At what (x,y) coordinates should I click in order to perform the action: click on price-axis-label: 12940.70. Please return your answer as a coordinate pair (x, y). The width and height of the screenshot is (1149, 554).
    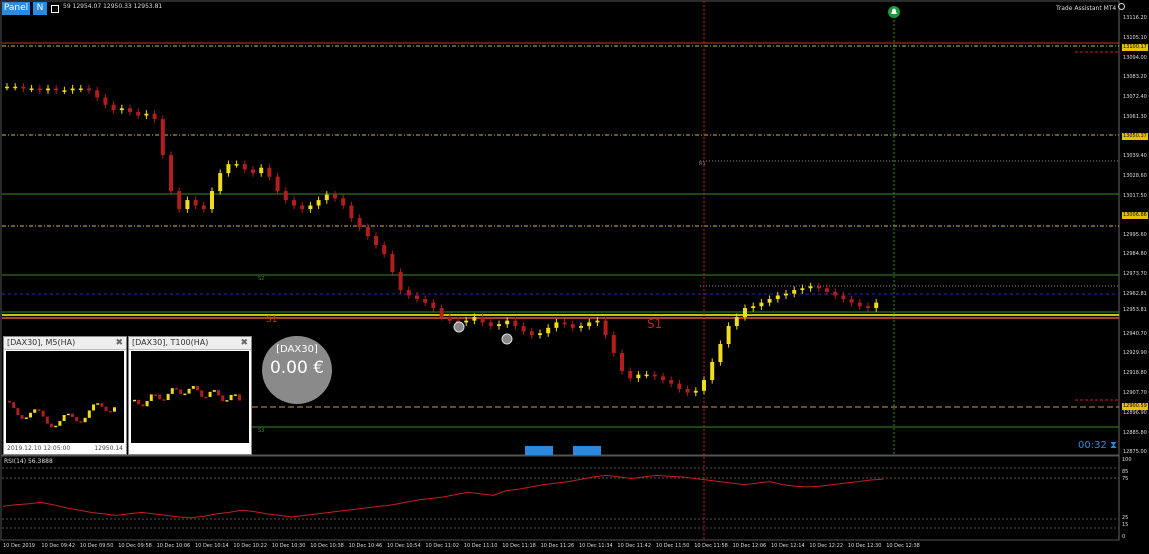
    Looking at the image, I should click on (1135, 333).